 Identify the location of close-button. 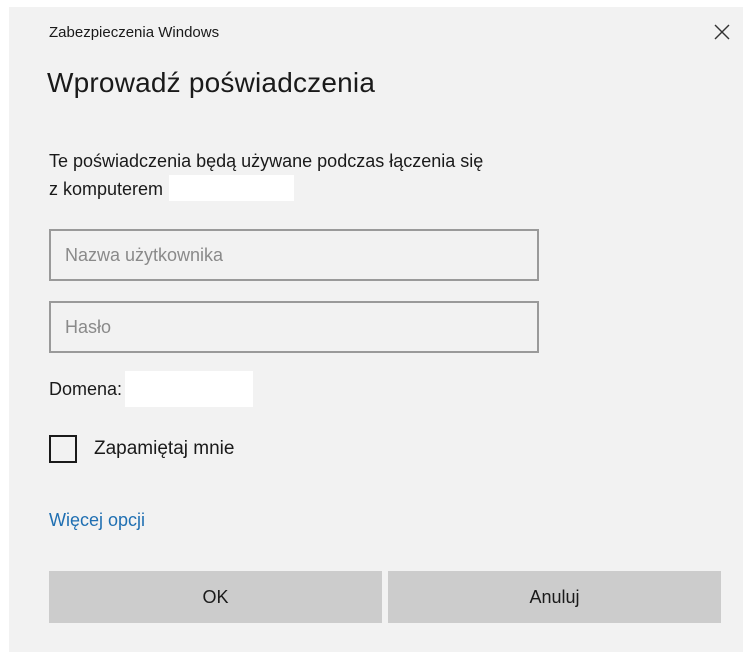
(722, 32).